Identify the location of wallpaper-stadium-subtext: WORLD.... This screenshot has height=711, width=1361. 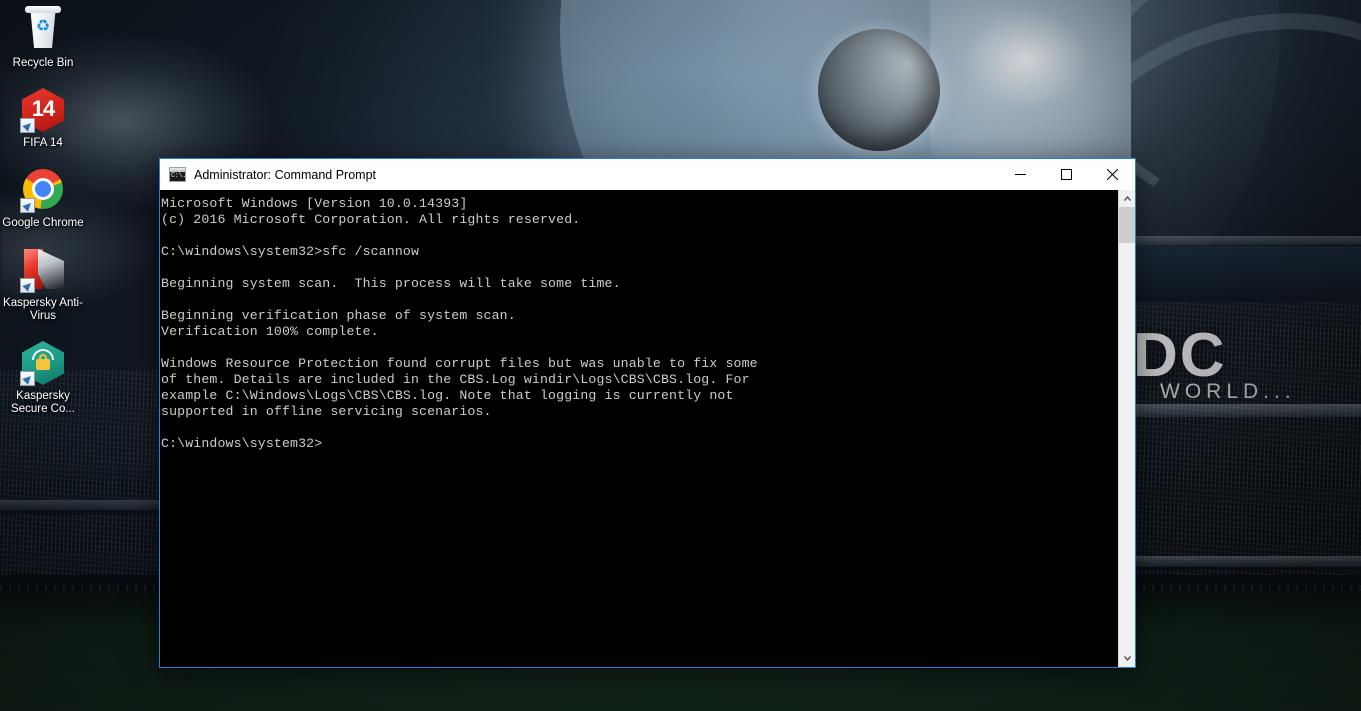
(1228, 391).